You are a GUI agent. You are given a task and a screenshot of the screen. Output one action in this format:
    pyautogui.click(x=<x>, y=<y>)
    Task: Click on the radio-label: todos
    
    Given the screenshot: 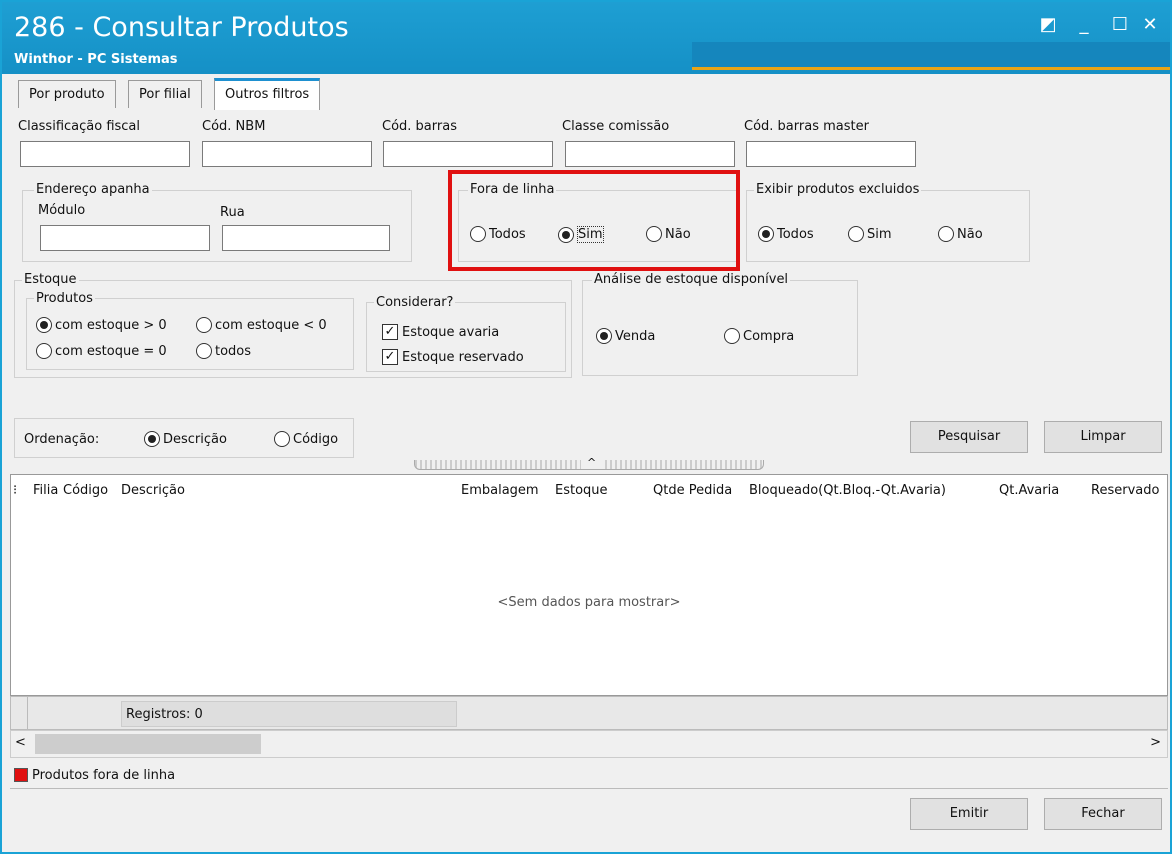 What is the action you would take?
    pyautogui.click(x=233, y=351)
    